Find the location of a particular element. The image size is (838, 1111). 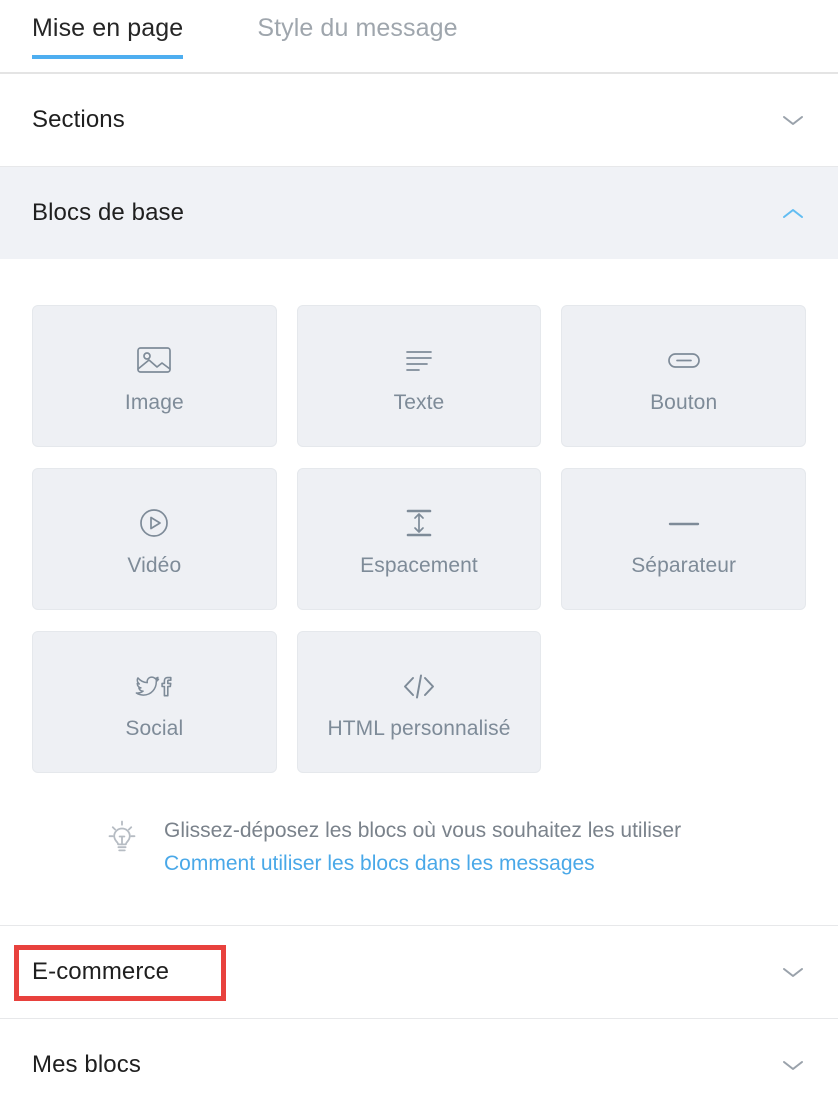

image-icon is located at coordinates (154, 360).